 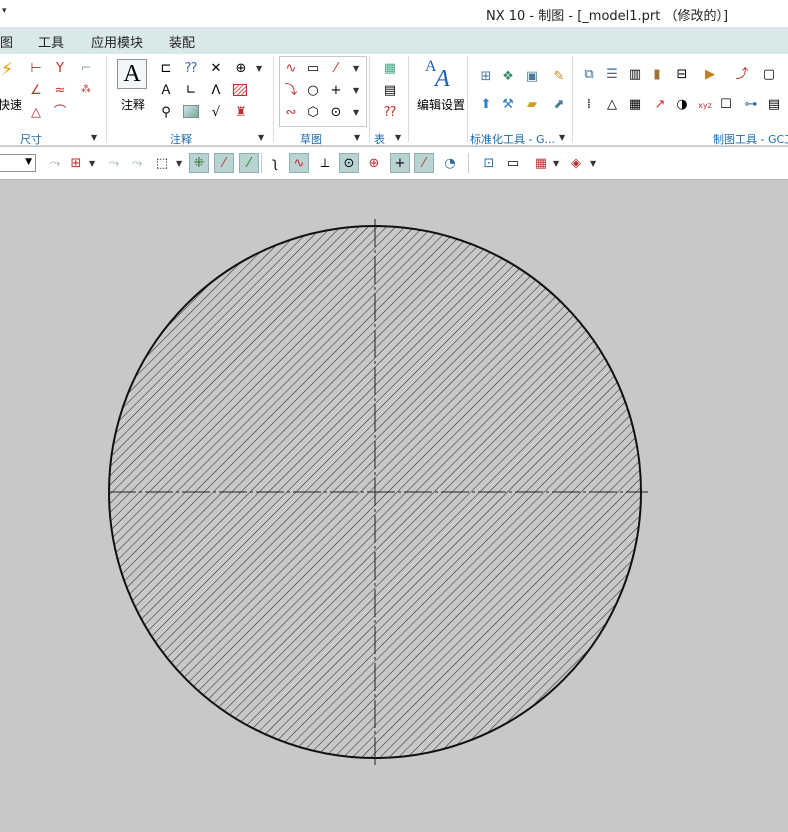 What do you see at coordinates (36, 112) in the screenshot?
I see `arc-length-dimension-icon: △` at bounding box center [36, 112].